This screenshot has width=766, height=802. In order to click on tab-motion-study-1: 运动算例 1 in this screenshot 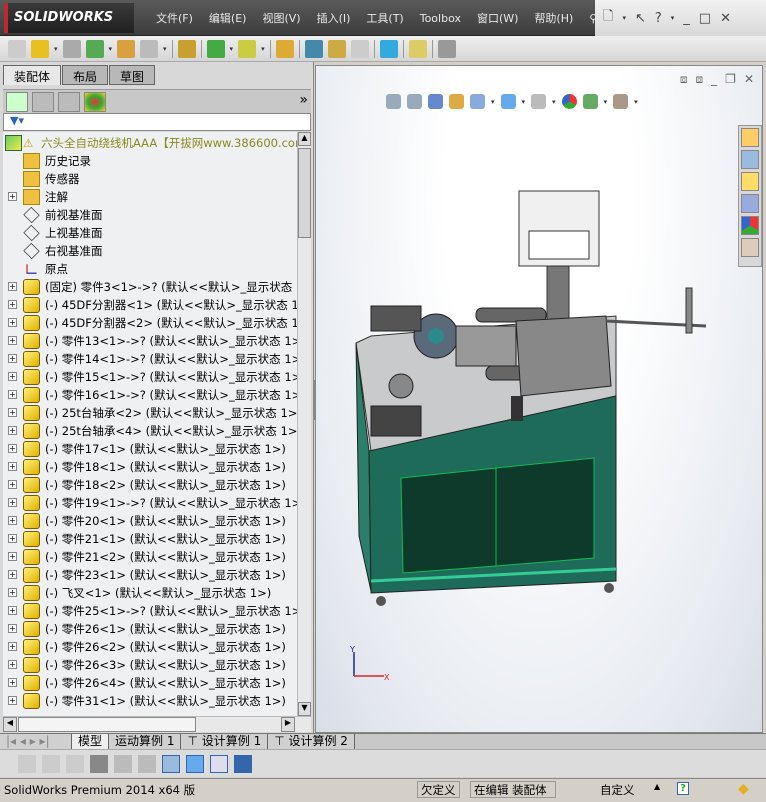, I will do `click(145, 741)`.